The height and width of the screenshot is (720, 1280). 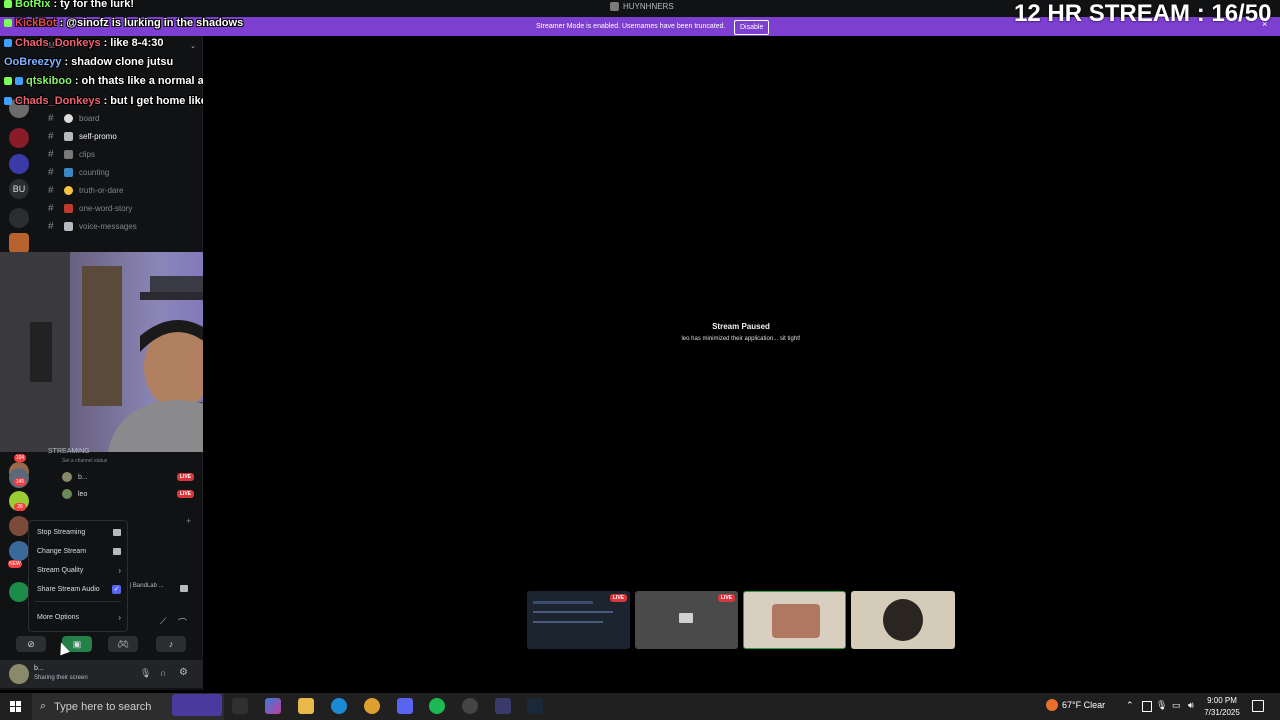 I want to click on numbers-icon, so click(x=68, y=172).